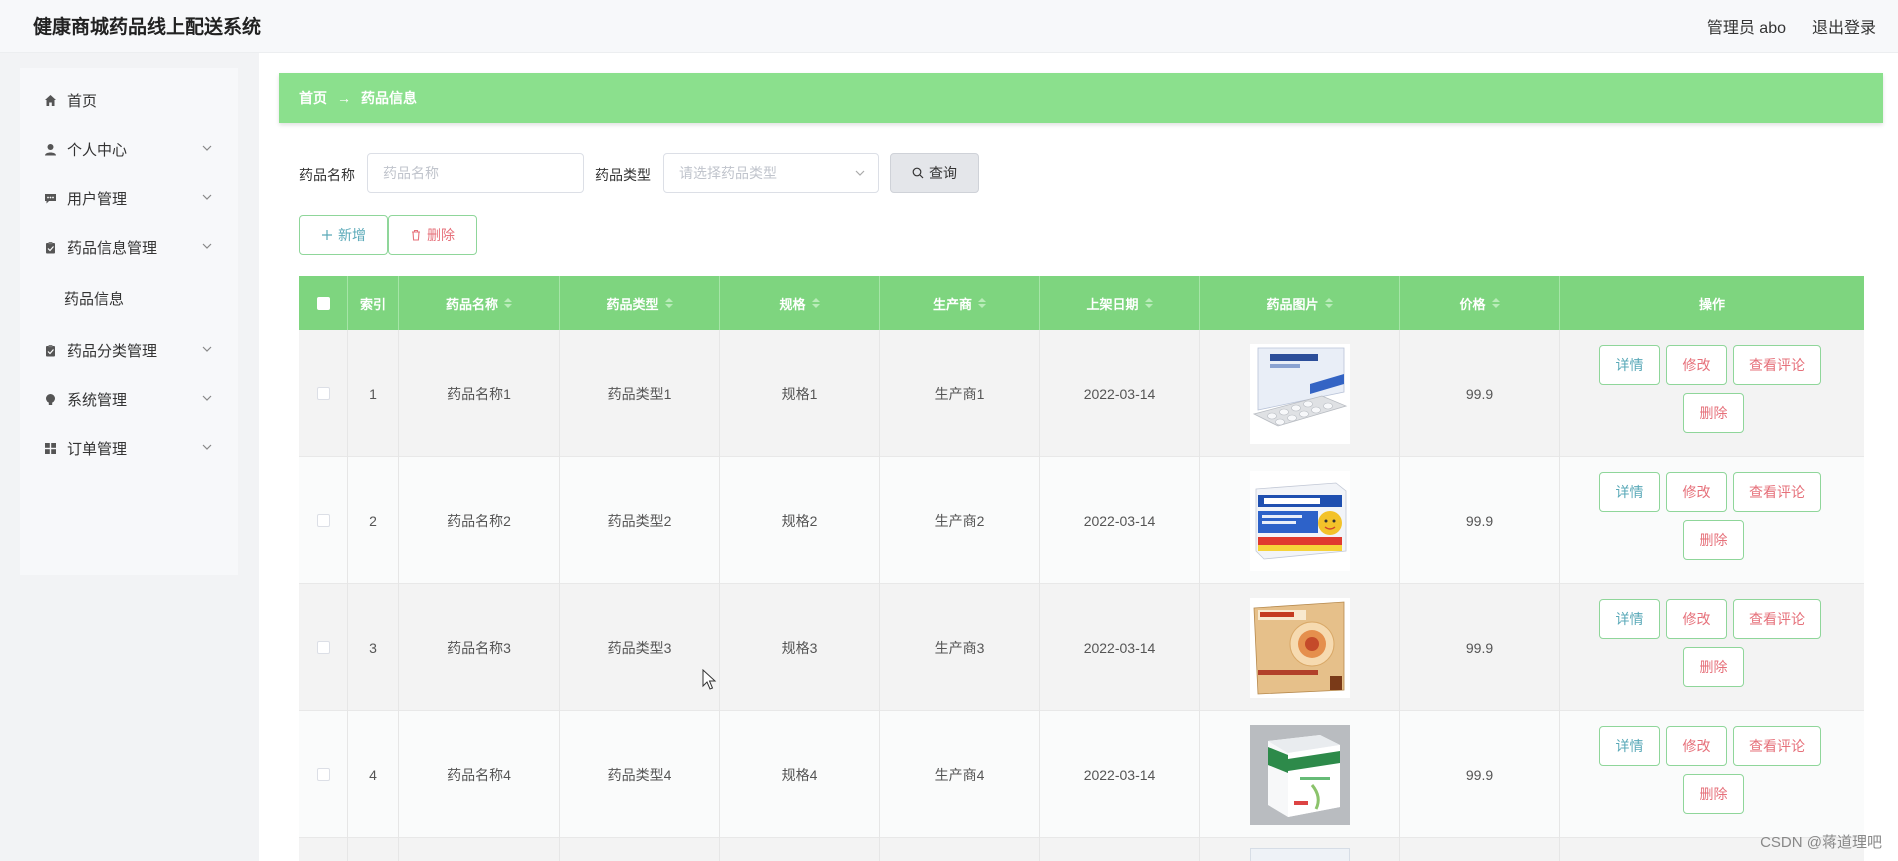  I want to click on column-header-maker: 生产商, so click(960, 303).